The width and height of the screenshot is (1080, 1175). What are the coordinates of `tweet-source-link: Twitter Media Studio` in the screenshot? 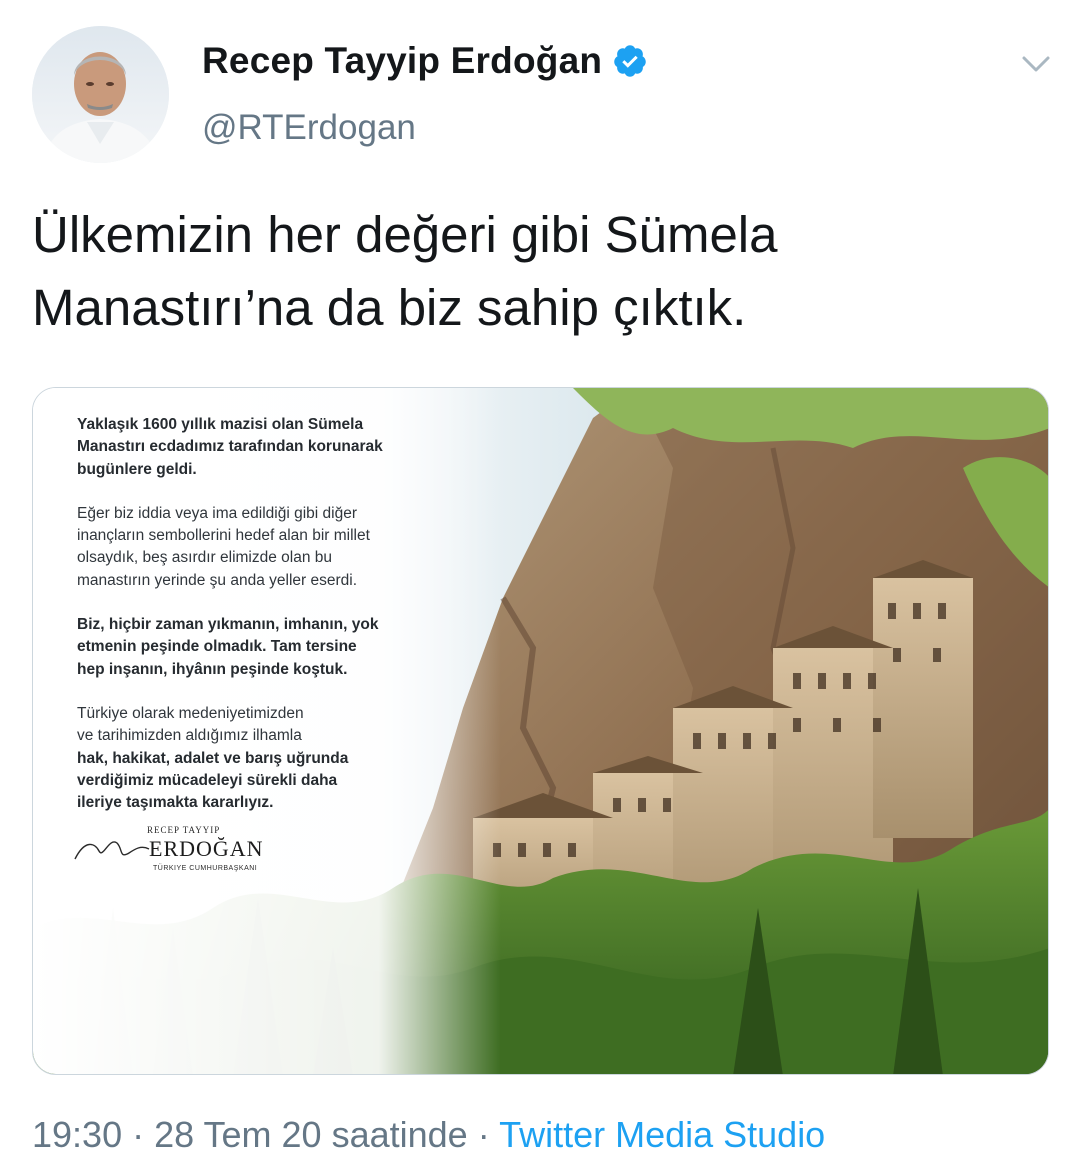 It's located at (662, 1134).